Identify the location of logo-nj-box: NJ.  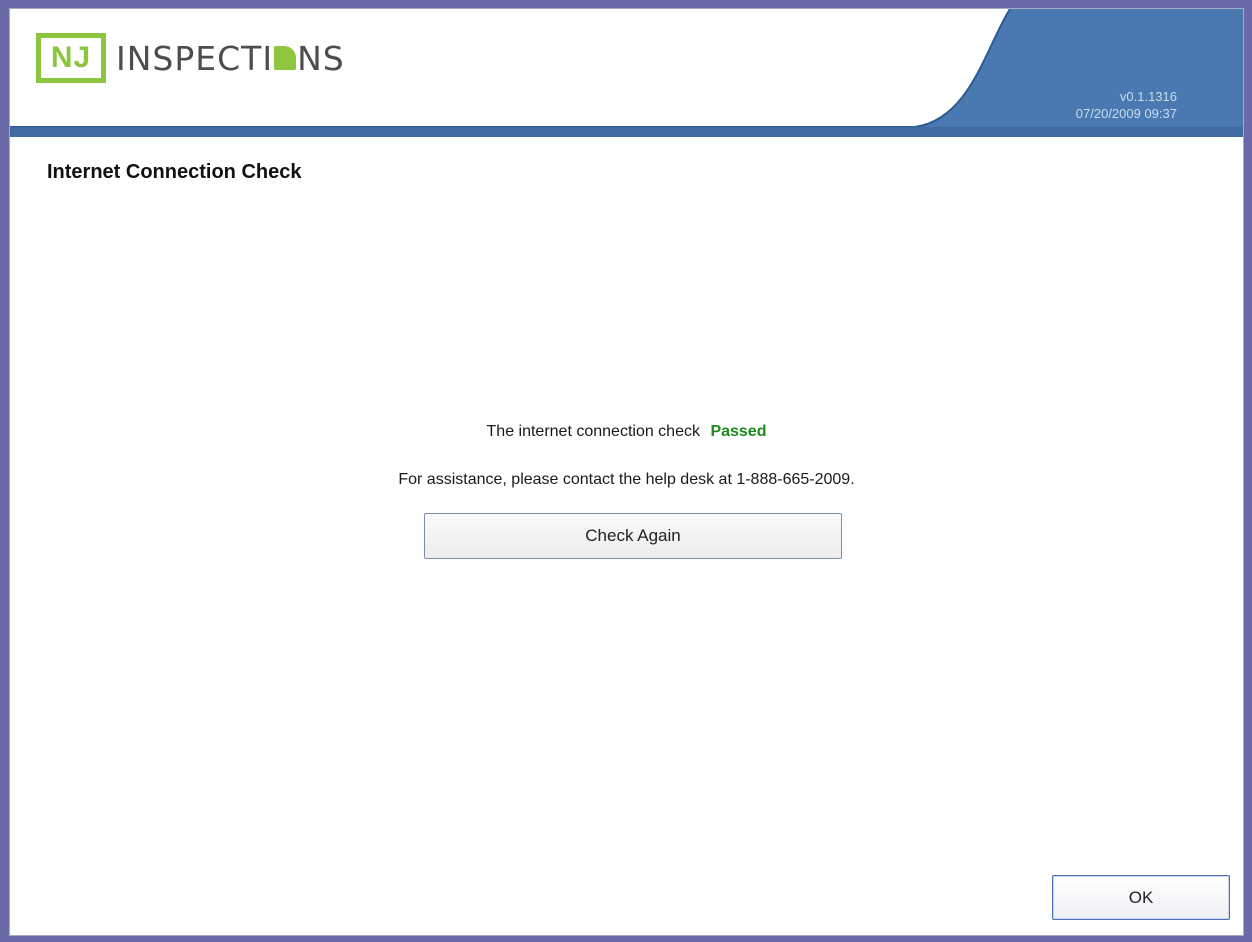
(71, 58).